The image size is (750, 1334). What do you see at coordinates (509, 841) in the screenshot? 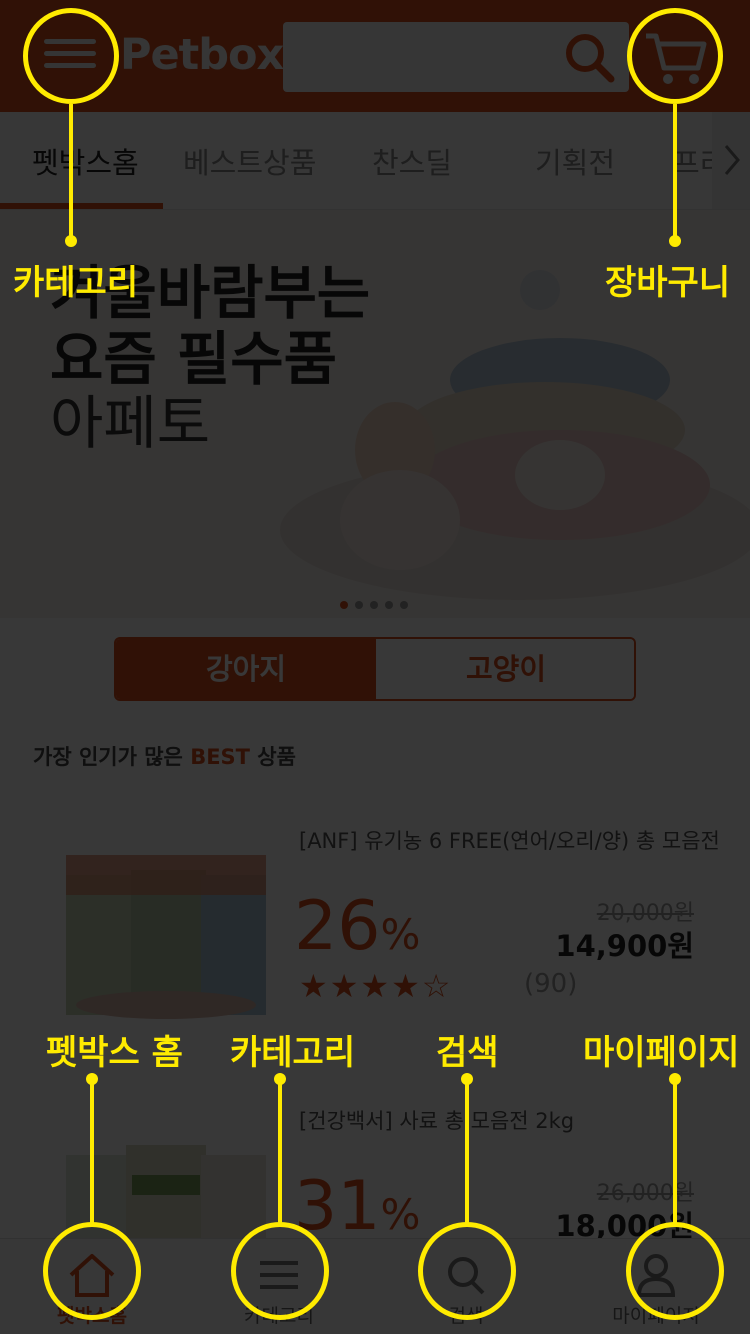
I see `product-name: [ANF] 유기농 6 FREE(연어/오리/양) 총 모음전` at bounding box center [509, 841].